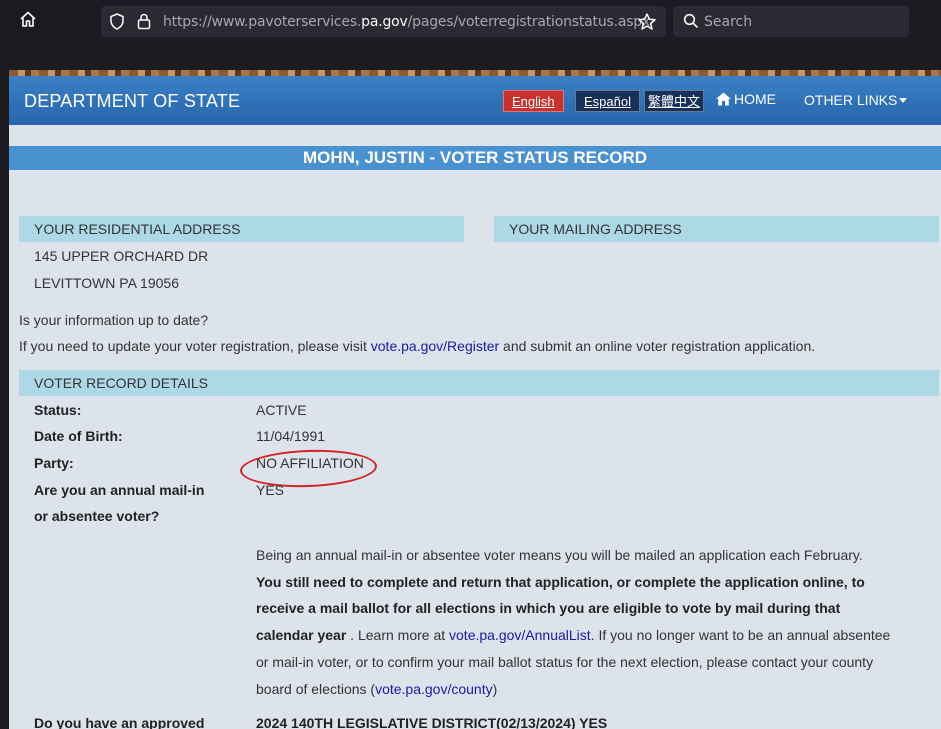 The width and height of the screenshot is (941, 729). What do you see at coordinates (647, 22) in the screenshot?
I see `bookmark-star-icon` at bounding box center [647, 22].